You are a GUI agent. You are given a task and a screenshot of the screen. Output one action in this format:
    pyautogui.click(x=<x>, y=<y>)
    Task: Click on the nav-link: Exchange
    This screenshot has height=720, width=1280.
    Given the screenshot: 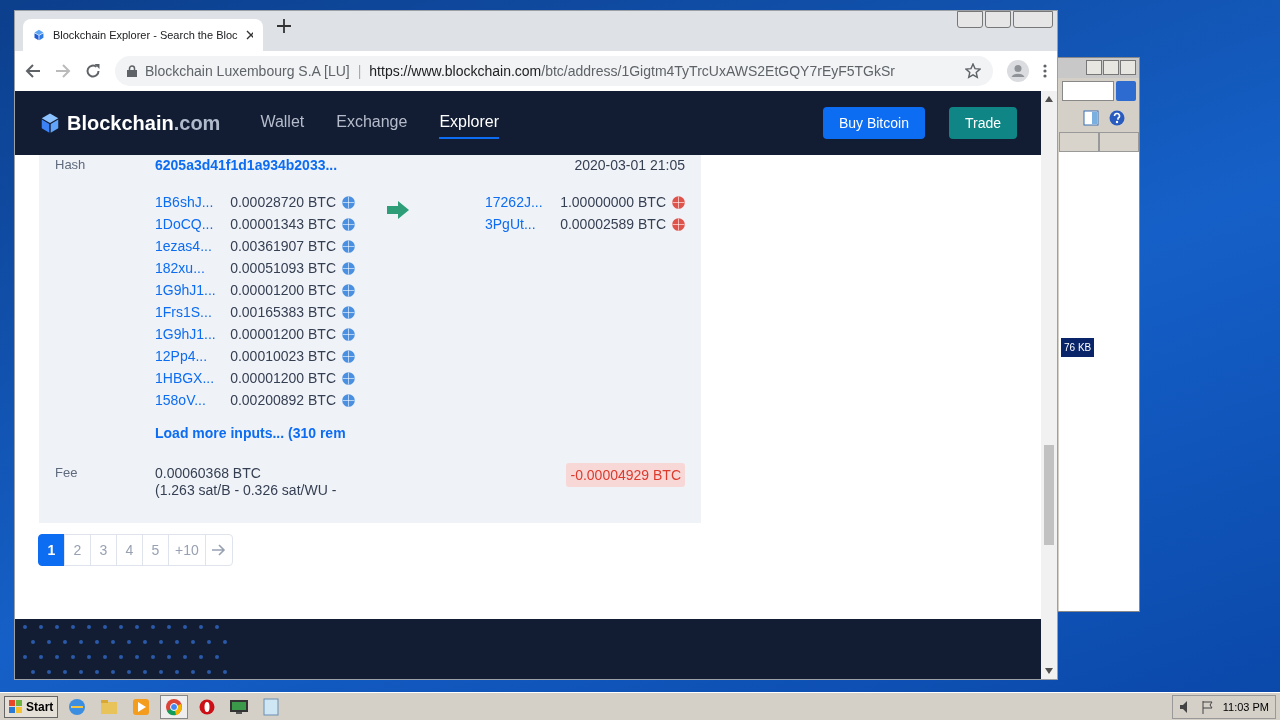 What is the action you would take?
    pyautogui.click(x=372, y=123)
    